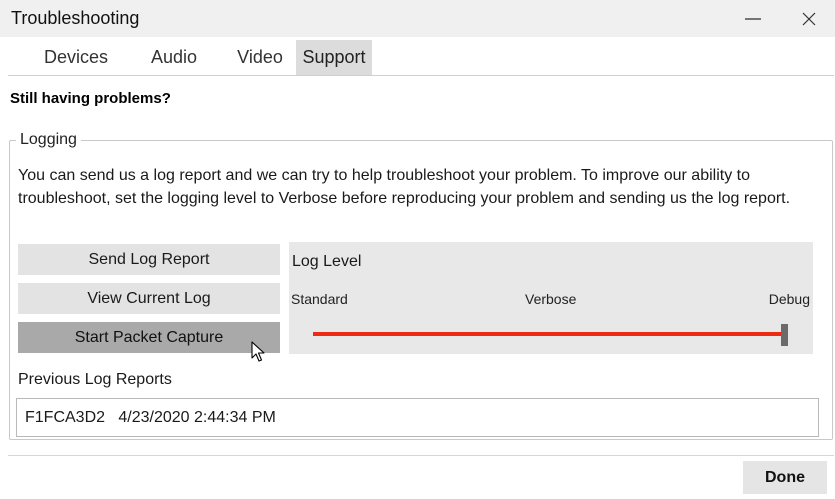 The height and width of the screenshot is (499, 835). I want to click on logging-group-label: Logging, so click(48, 140).